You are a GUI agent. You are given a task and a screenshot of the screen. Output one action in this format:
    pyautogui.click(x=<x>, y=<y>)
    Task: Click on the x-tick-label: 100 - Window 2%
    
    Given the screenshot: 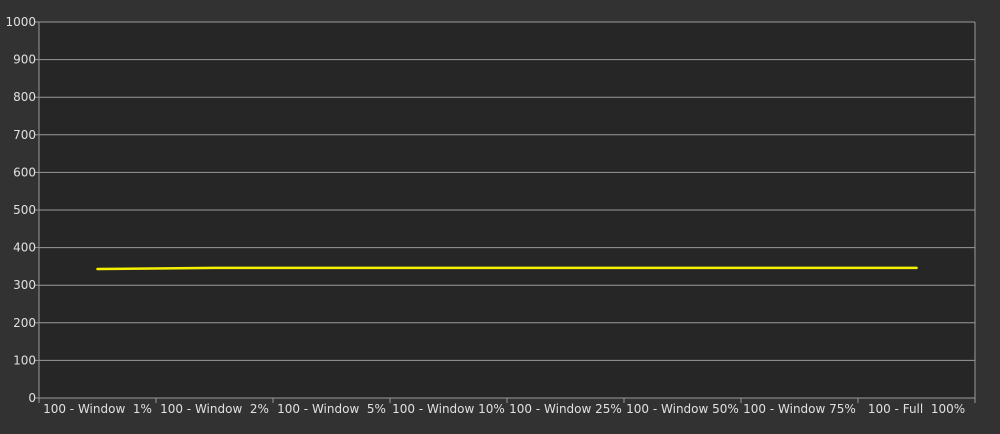 What is the action you would take?
    pyautogui.click(x=214, y=409)
    